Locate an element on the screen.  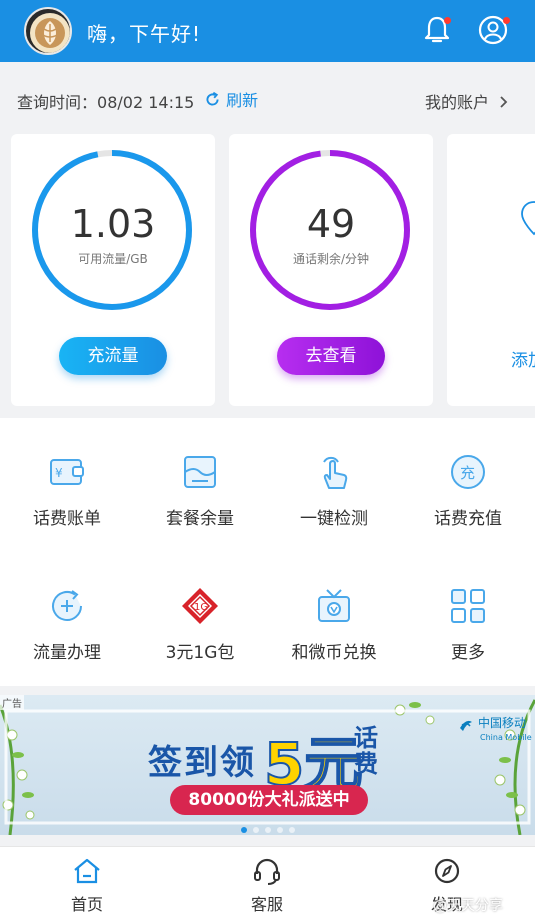
recharge-icon: 充 is located at coordinates (468, 472).